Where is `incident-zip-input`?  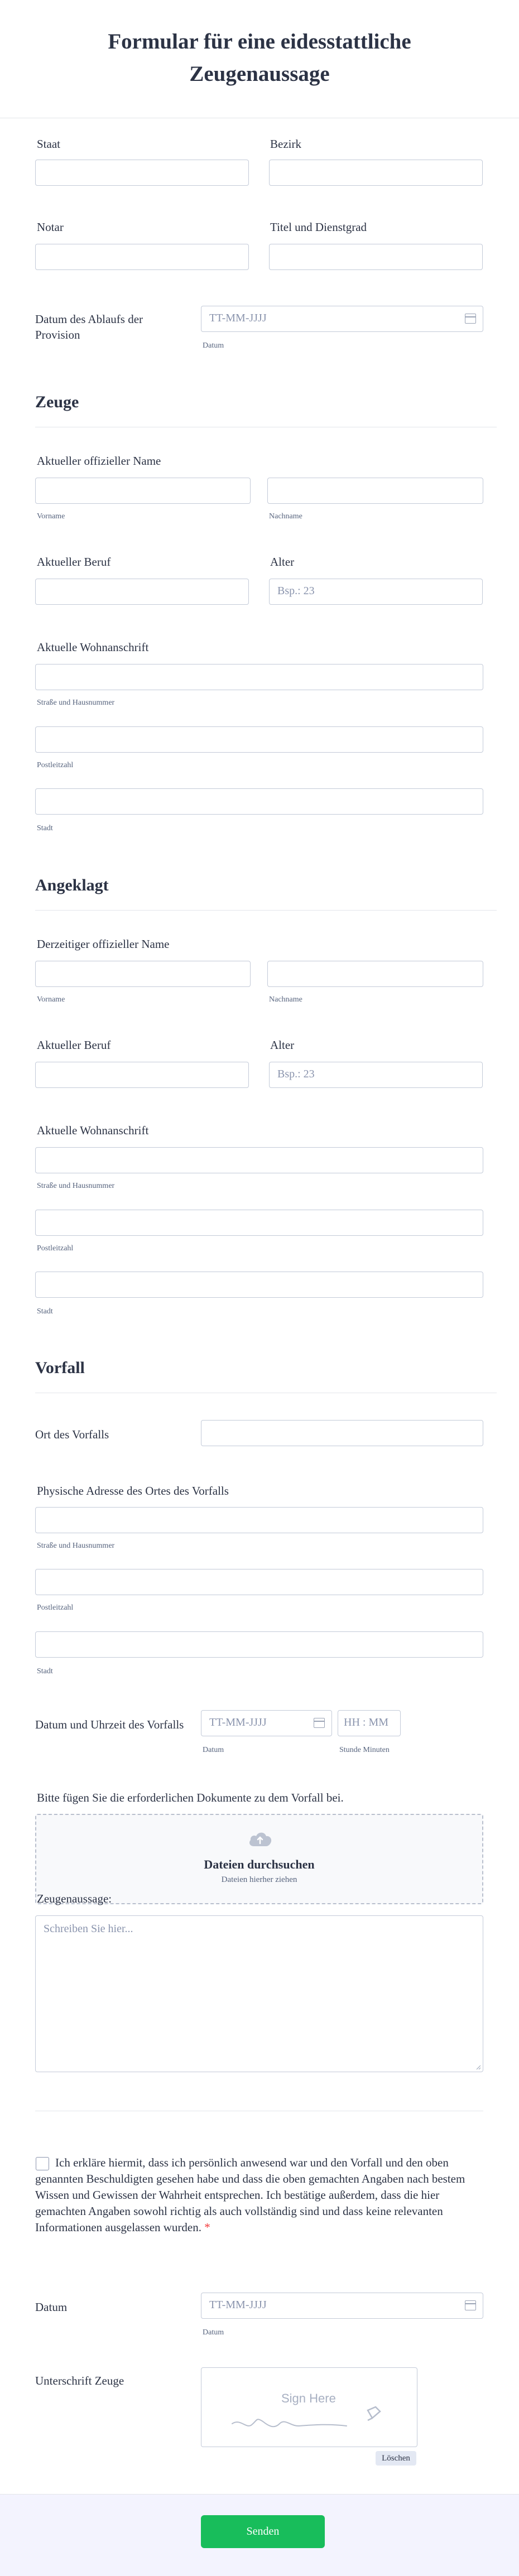
incident-zip-input is located at coordinates (259, 1582).